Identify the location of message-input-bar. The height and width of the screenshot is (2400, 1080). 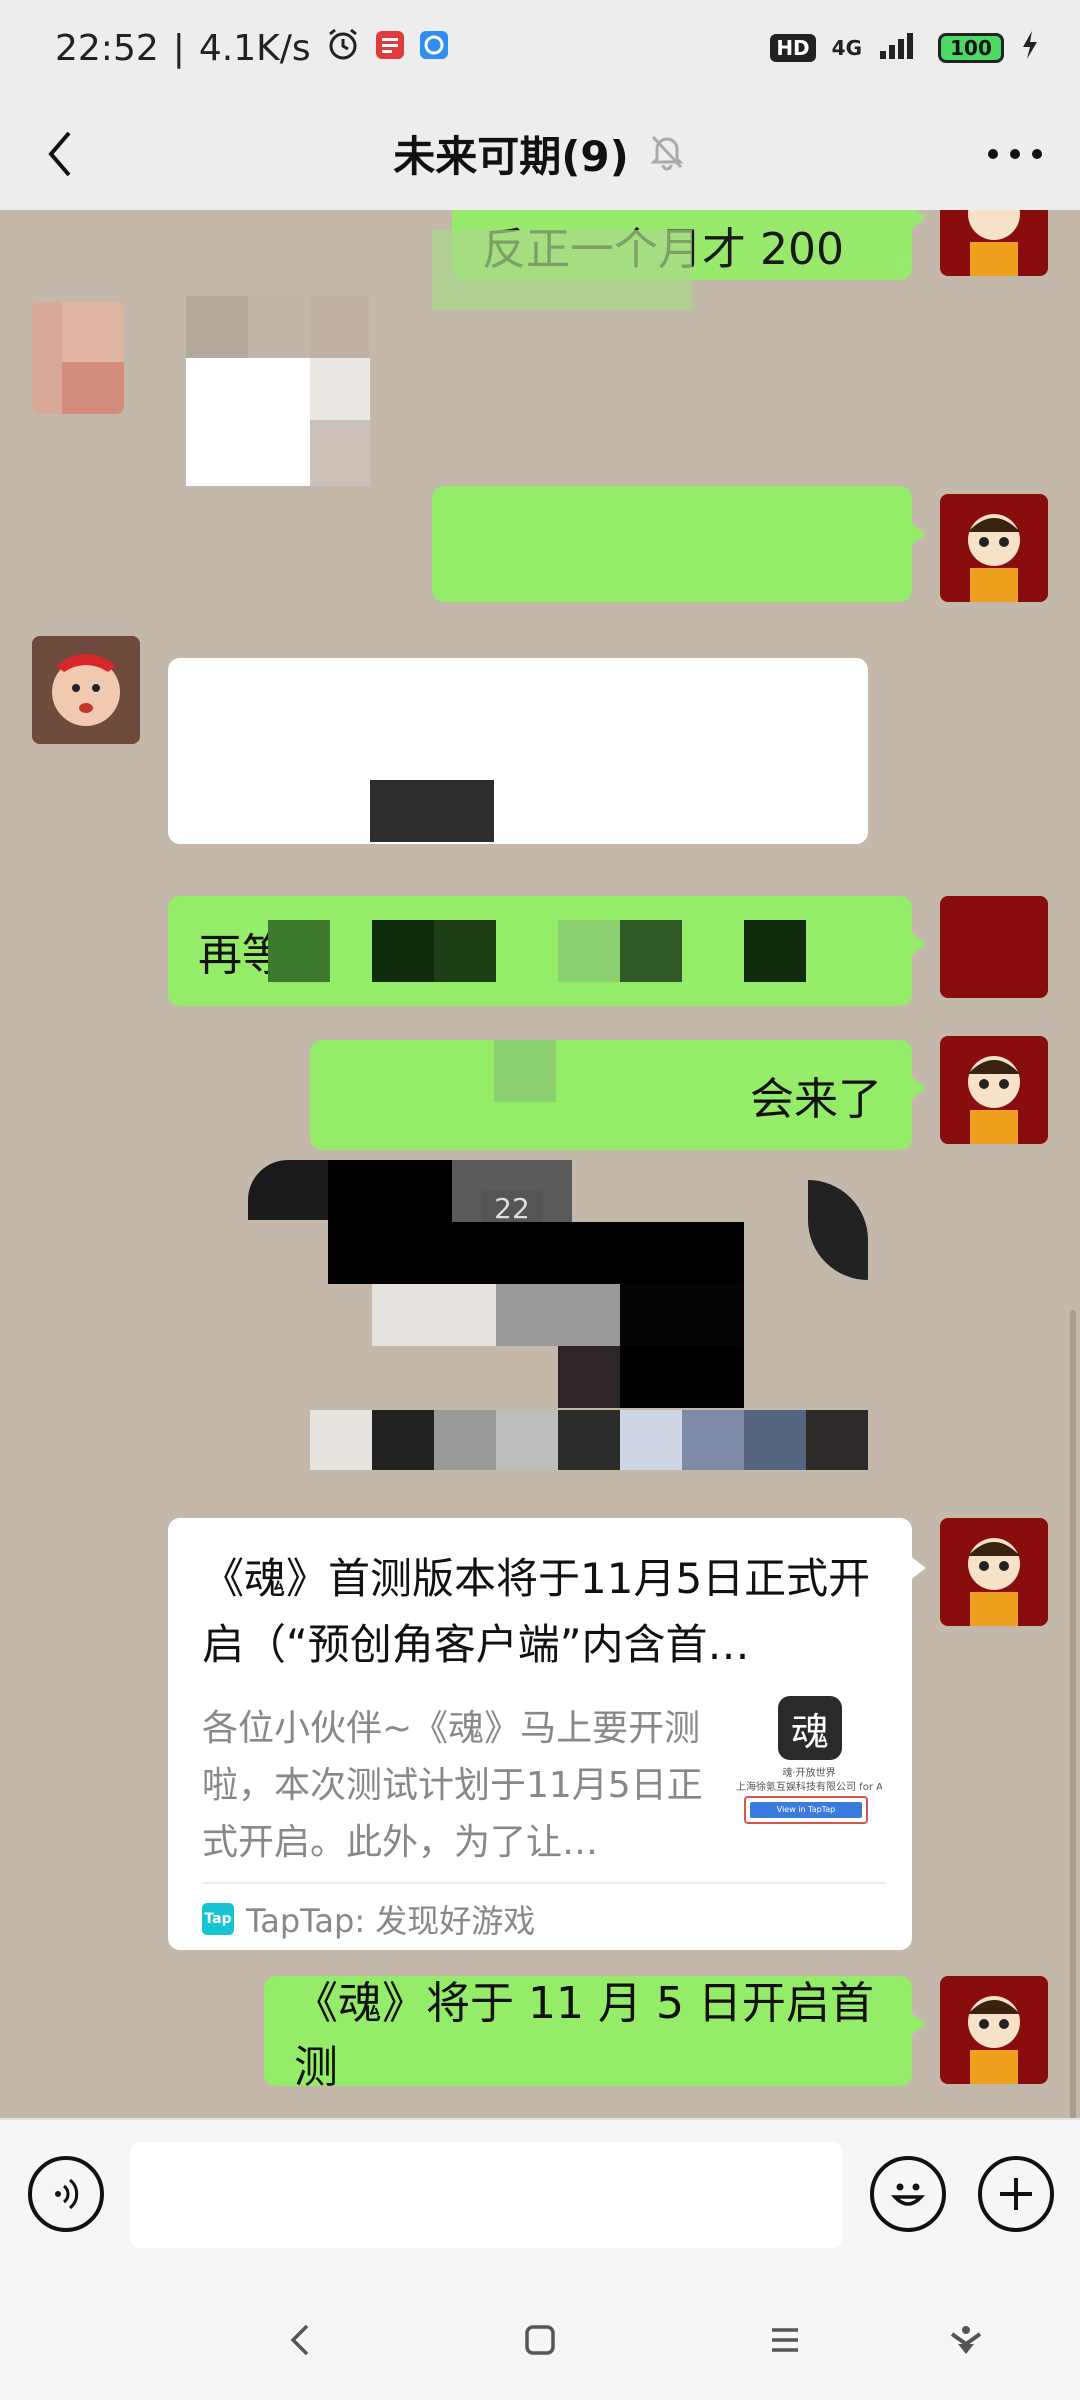
(540, 2196).